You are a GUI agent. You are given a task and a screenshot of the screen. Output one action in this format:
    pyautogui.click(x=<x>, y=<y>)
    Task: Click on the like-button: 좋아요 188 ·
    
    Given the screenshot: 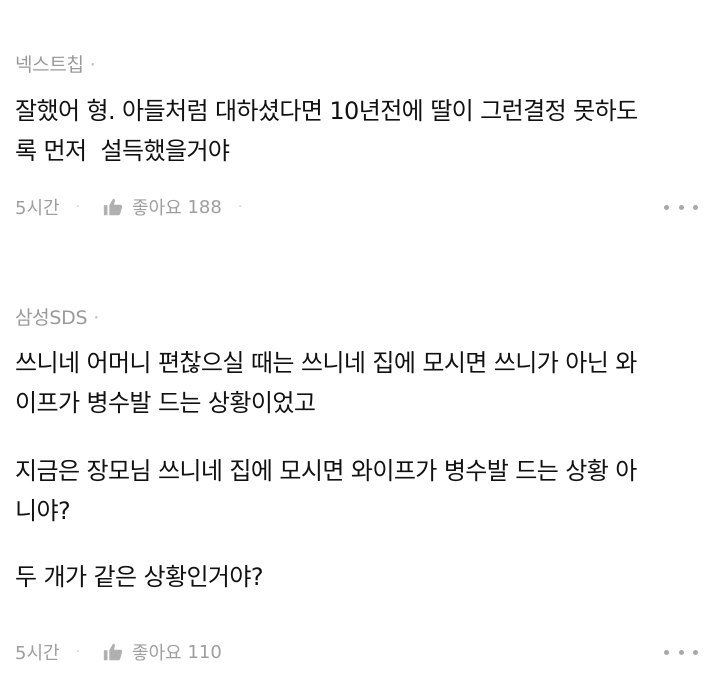 What is the action you would take?
    pyautogui.click(x=172, y=207)
    